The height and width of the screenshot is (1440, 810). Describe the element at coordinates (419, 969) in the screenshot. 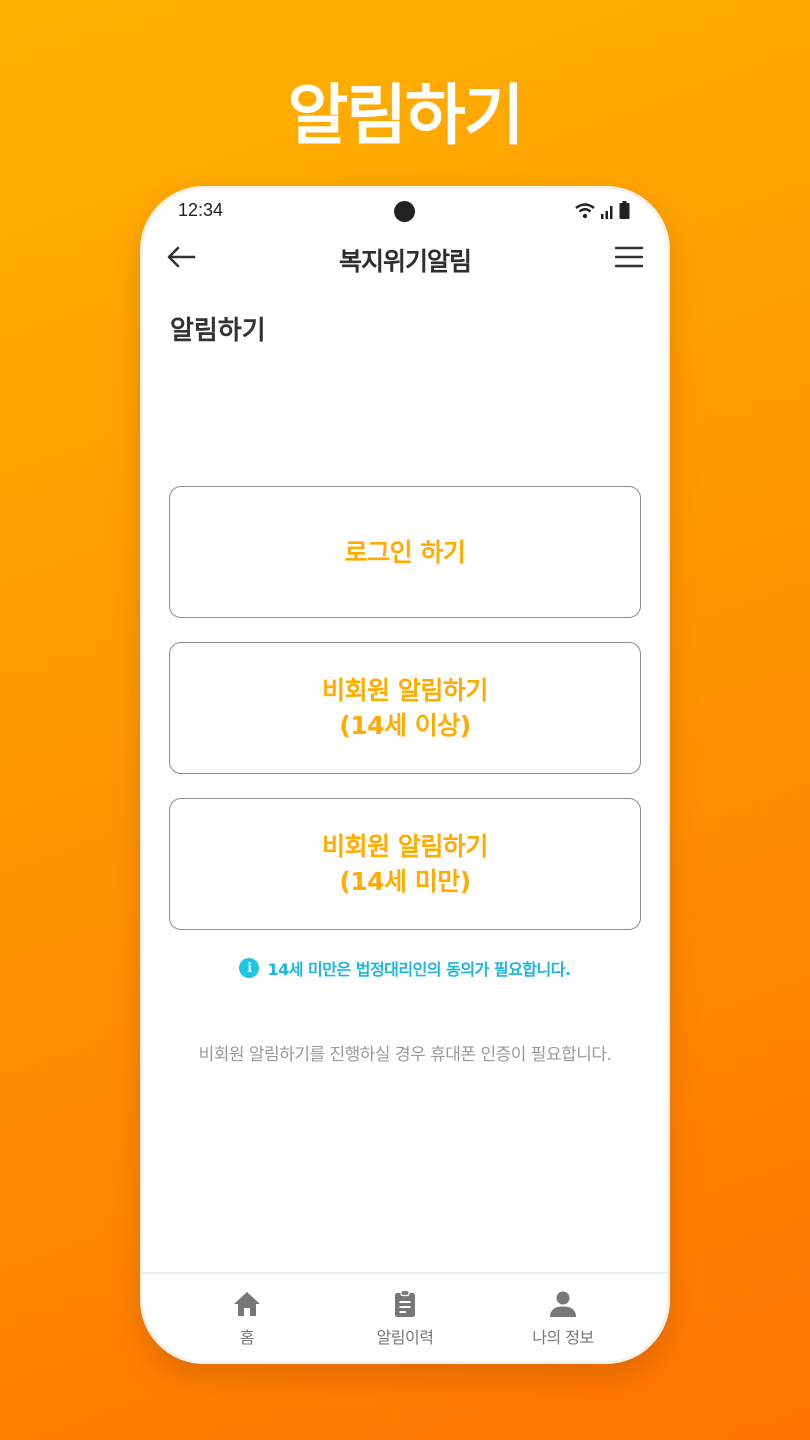

I see `notice-text: 14세 미만은 법정대리인의 동의가 필요합니다.` at that location.